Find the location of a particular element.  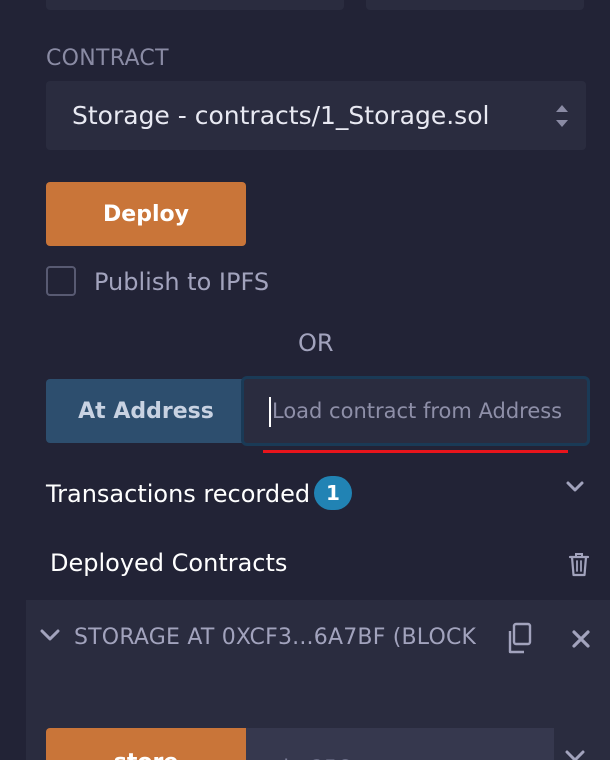

at-address-button: At Address is located at coordinates (146, 411).